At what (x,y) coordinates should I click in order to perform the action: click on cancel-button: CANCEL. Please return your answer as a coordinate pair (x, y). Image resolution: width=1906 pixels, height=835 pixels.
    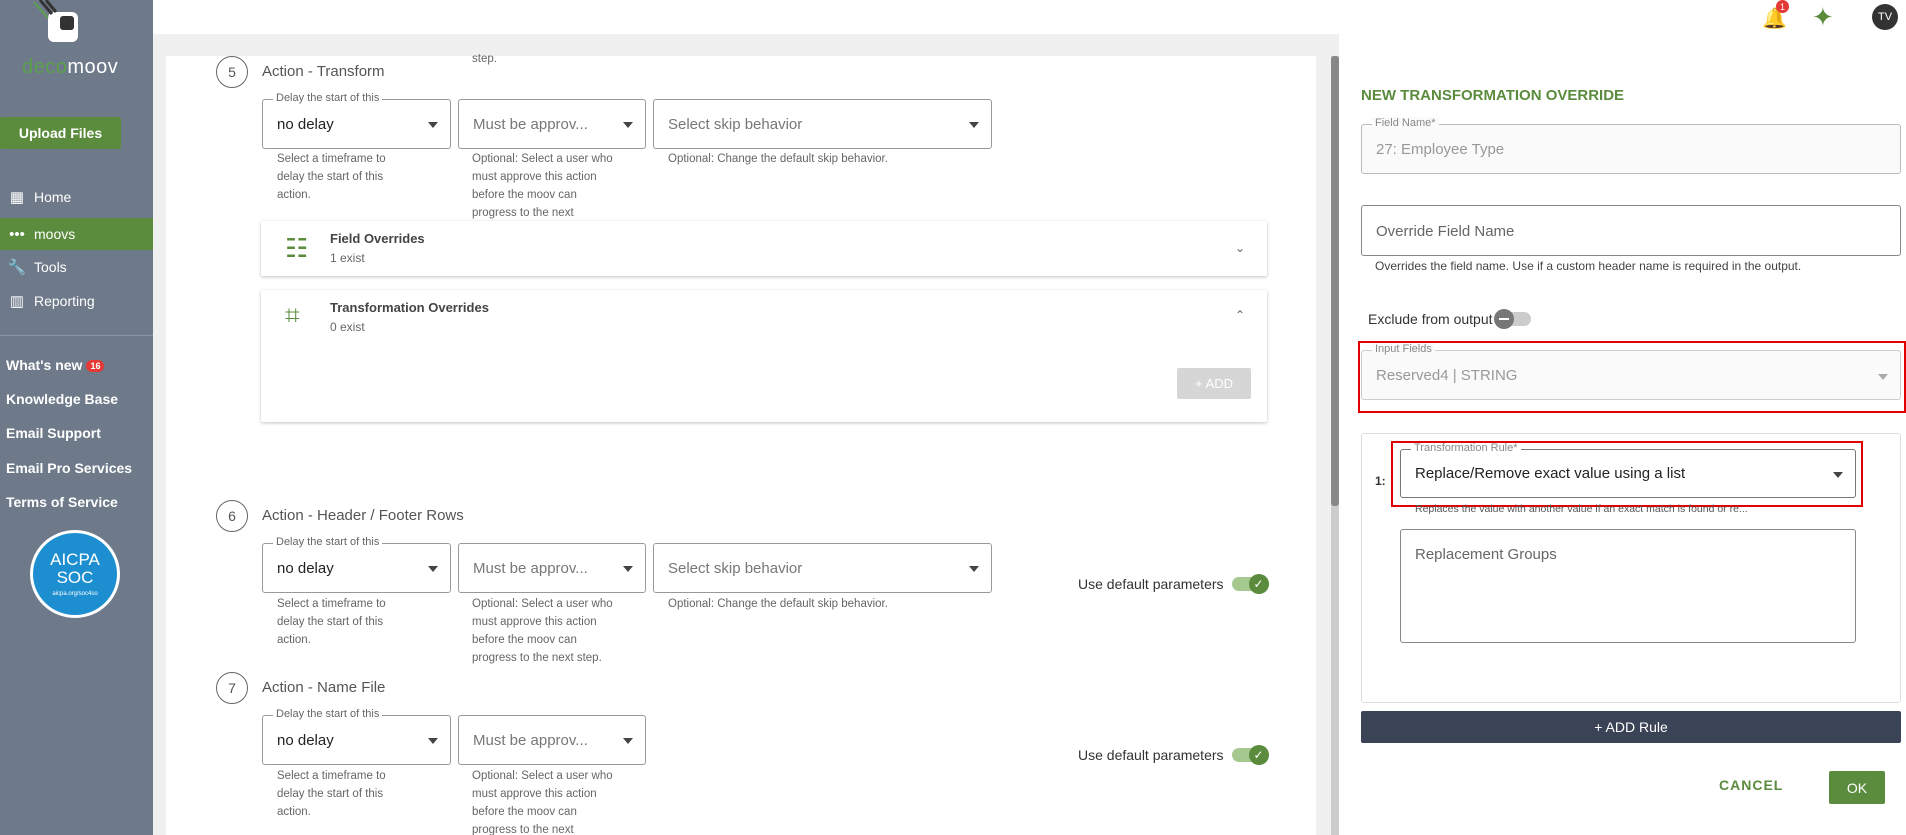
    Looking at the image, I should click on (1751, 785).